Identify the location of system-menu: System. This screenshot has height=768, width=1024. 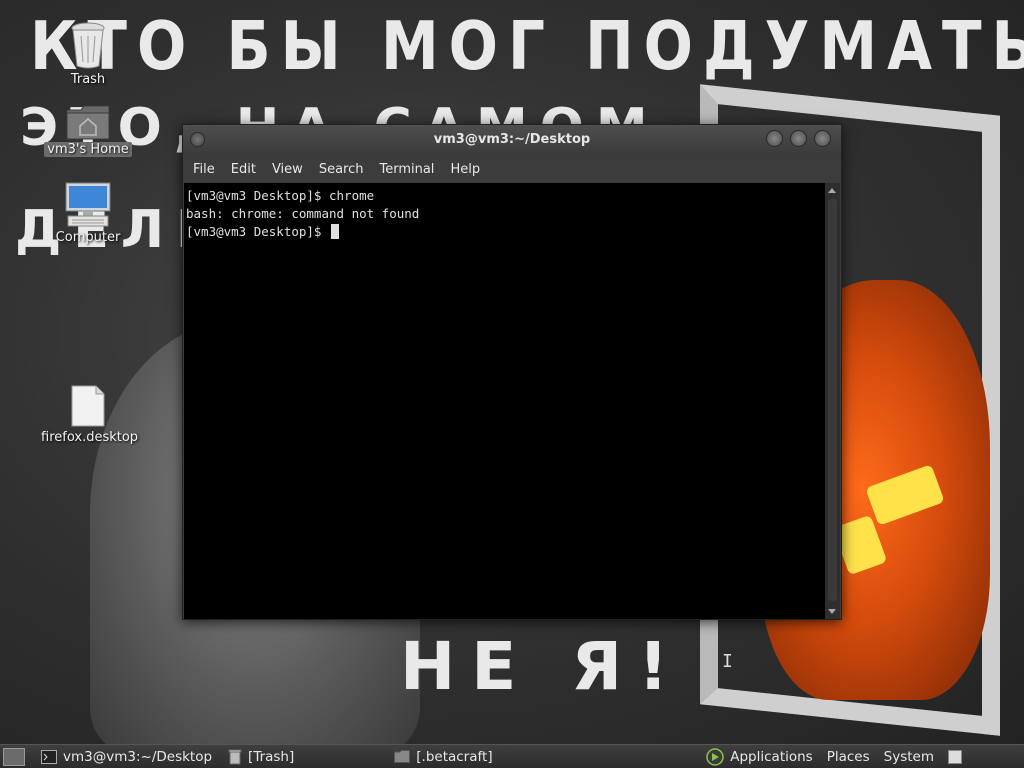
(909, 757).